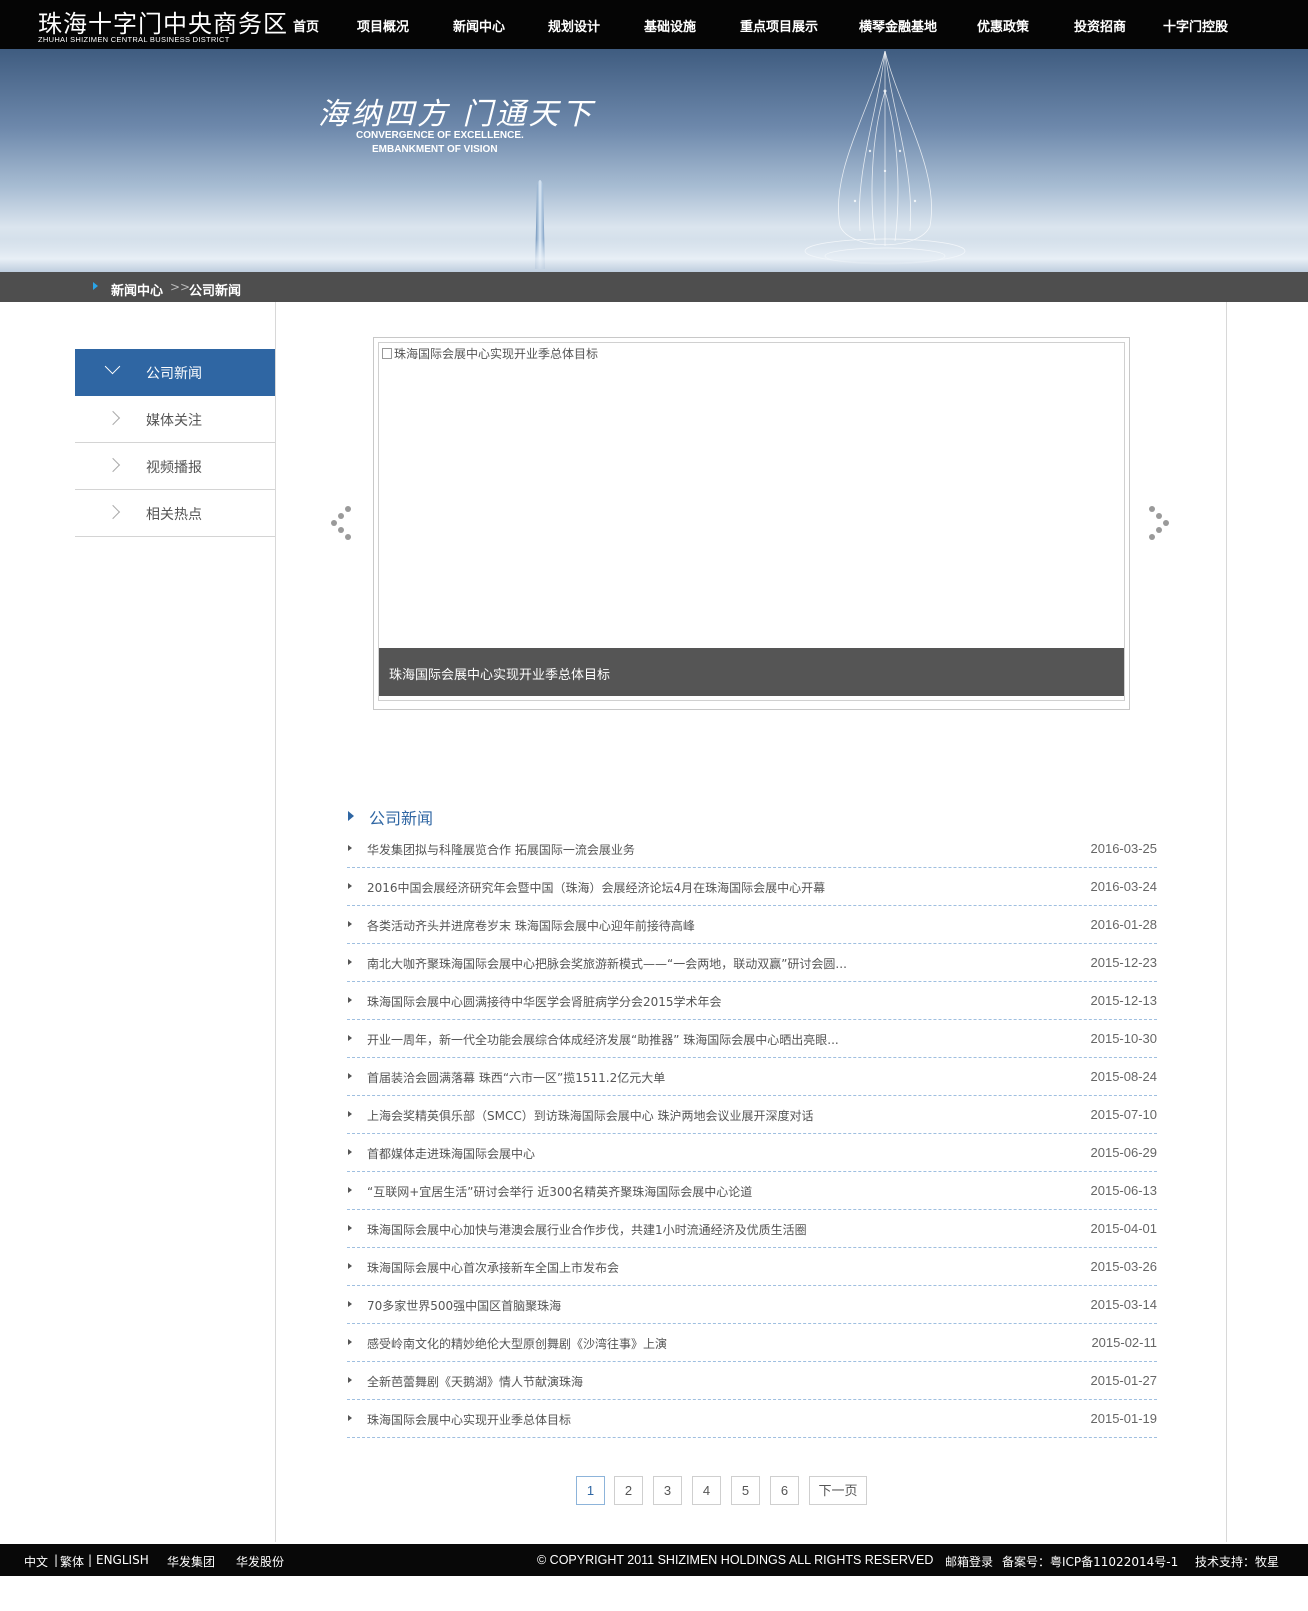  I want to click on nav-holdings: 十字门控股, so click(1195, 25).